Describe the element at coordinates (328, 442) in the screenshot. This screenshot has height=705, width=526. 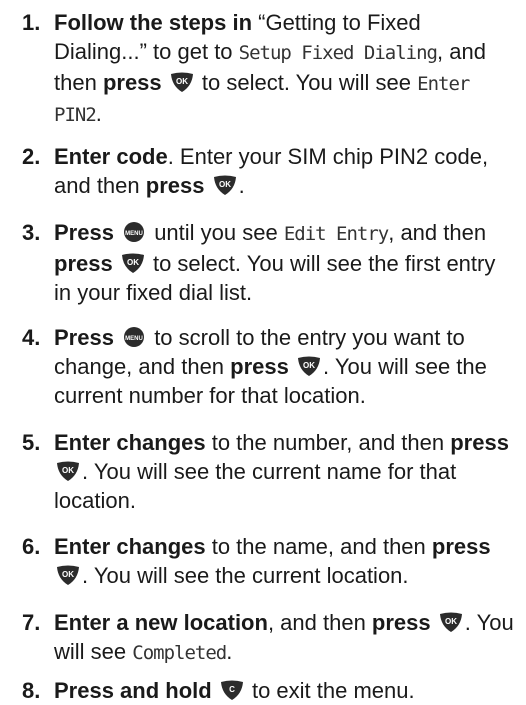
I see `instruction-text: to the number, and then` at that location.